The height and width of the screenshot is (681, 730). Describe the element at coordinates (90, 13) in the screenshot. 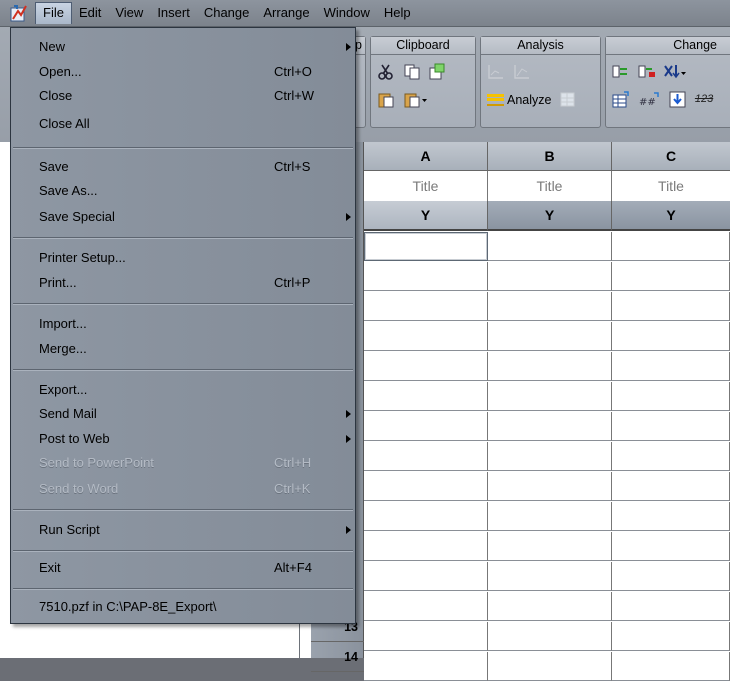

I see `menu-edit: Edit` at that location.